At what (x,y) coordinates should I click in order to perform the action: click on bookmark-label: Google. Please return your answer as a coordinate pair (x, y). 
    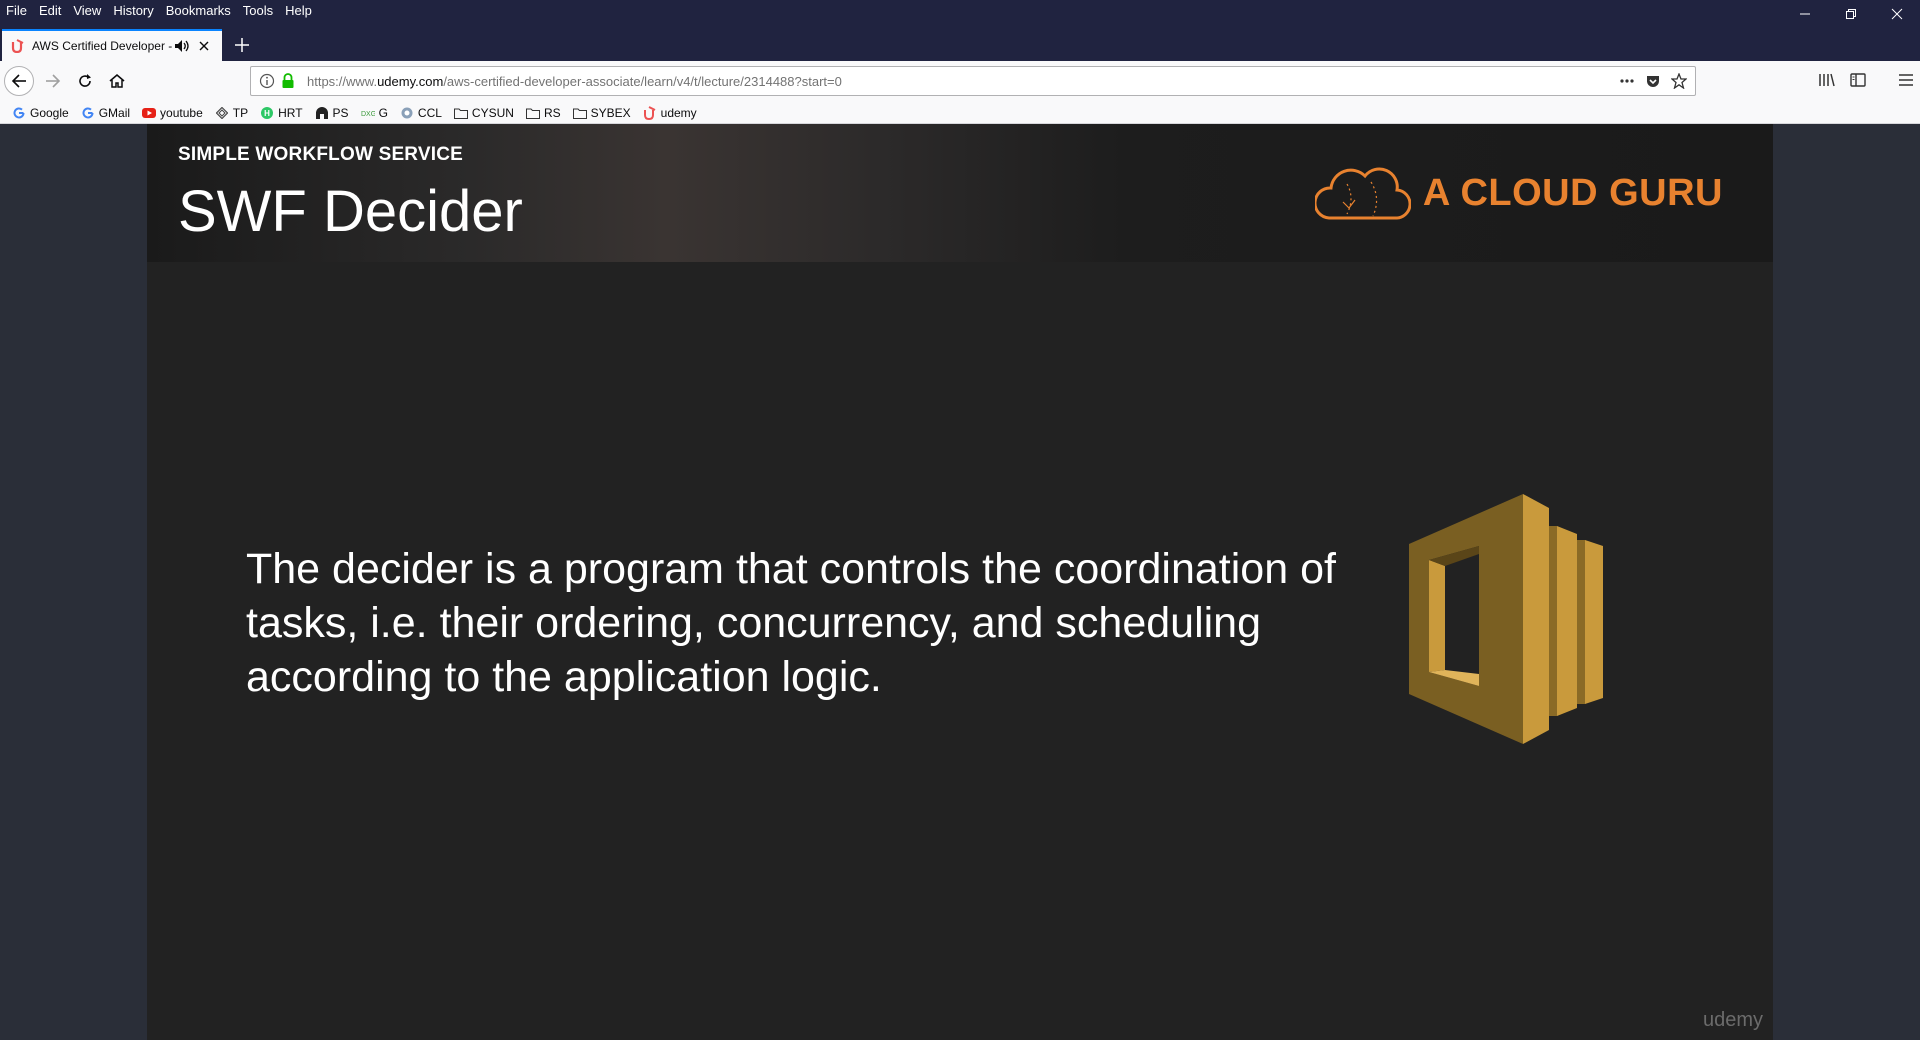
    Looking at the image, I should click on (49, 112).